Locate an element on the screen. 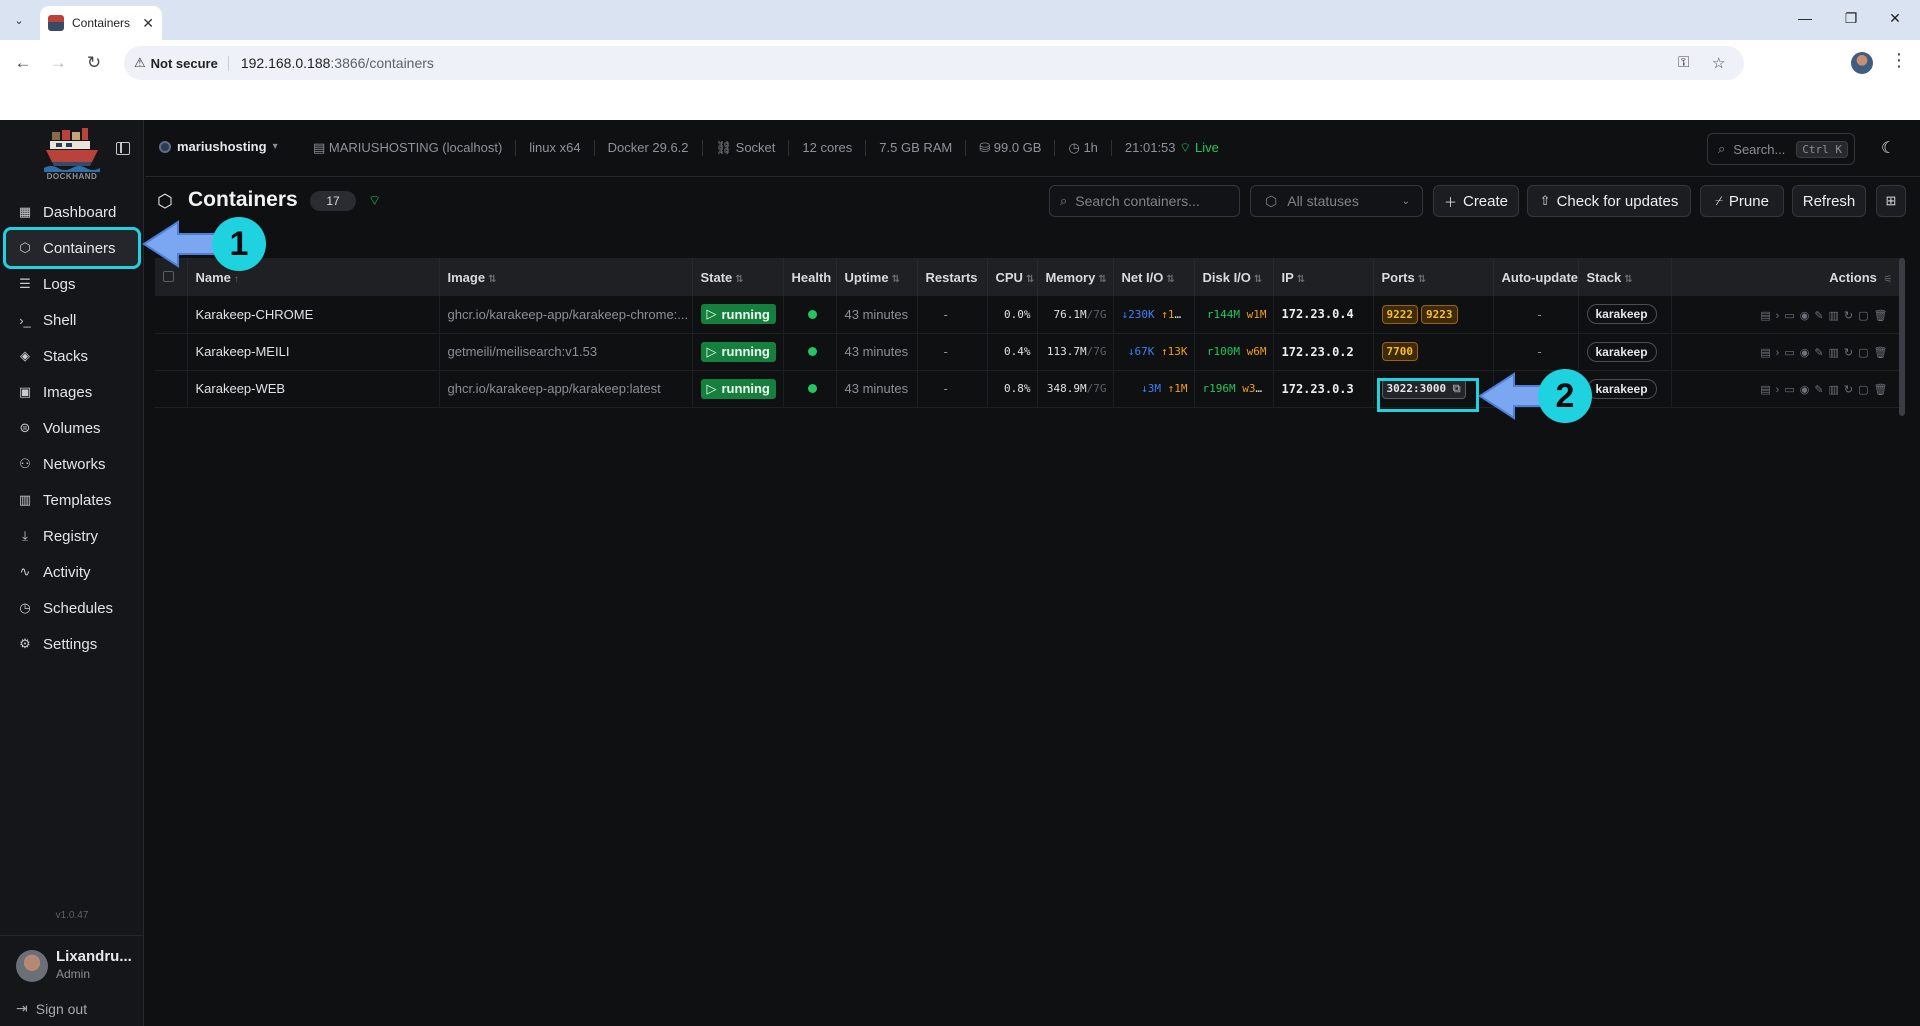 This screenshot has width=1920, height=1026. profile-avatar is located at coordinates (1862, 63).